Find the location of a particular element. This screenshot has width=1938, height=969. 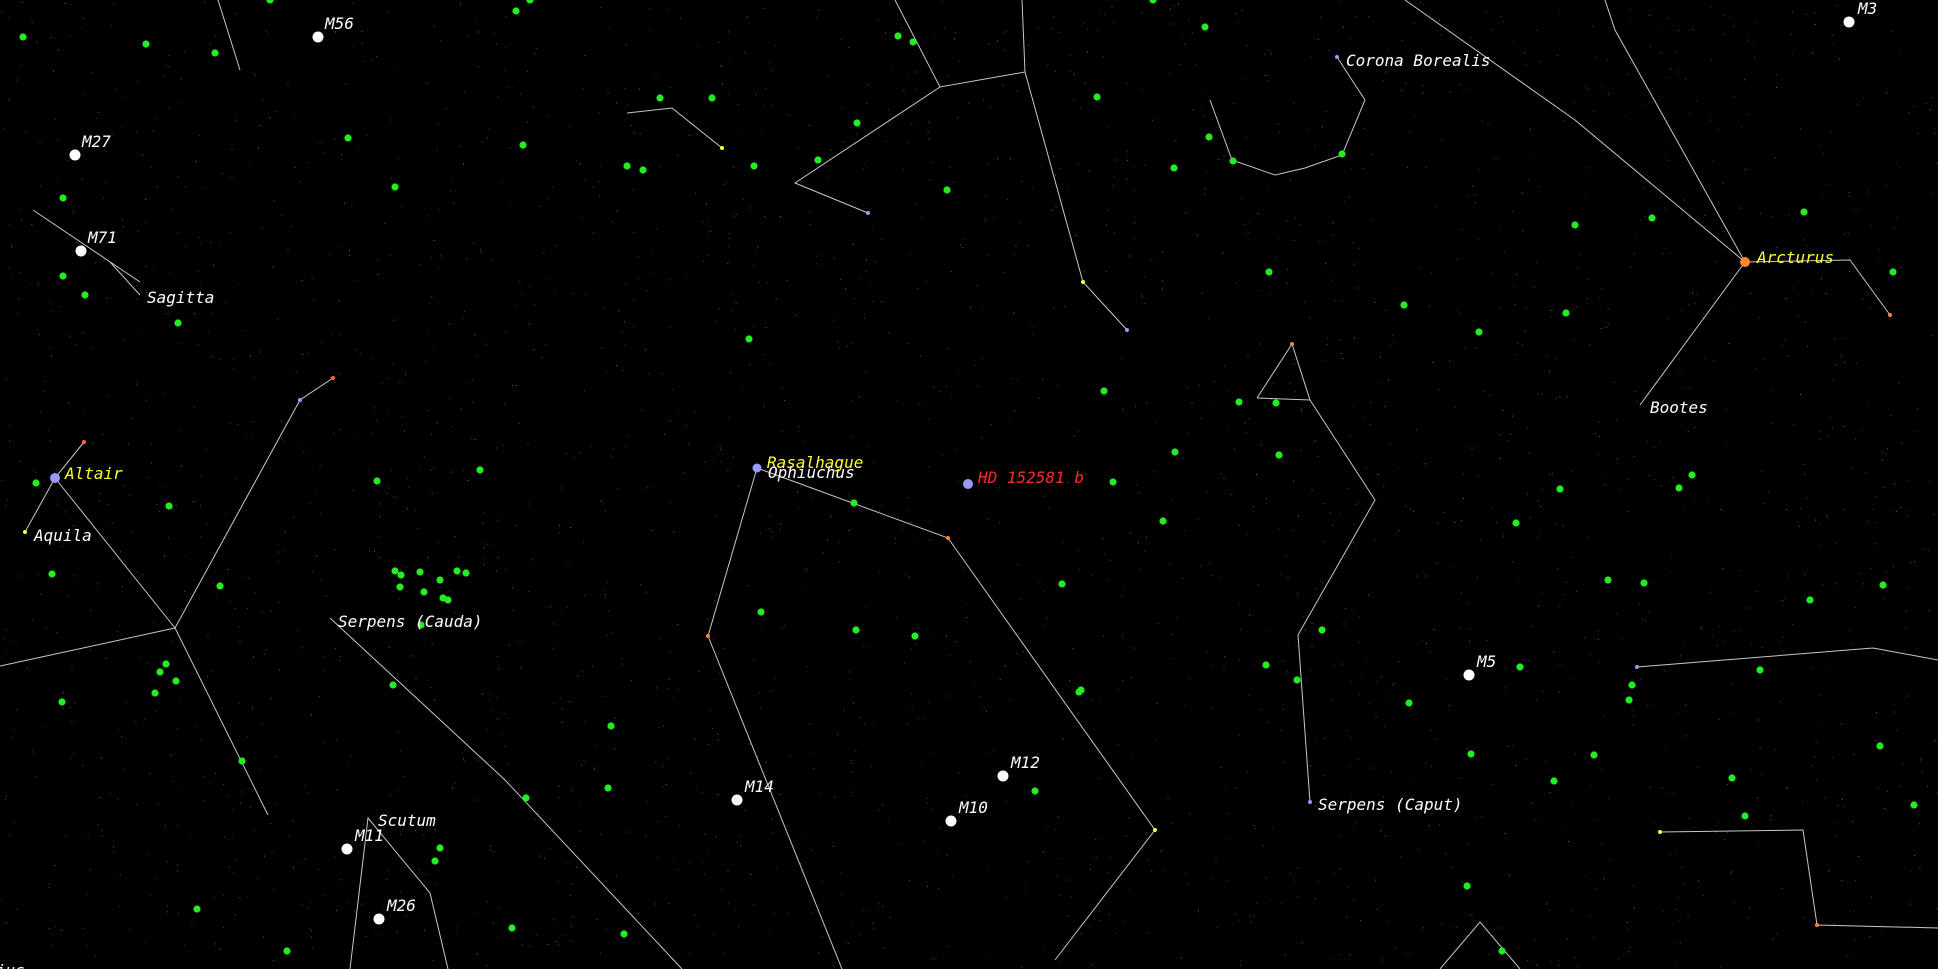

hd152581-star is located at coordinates (968, 484).